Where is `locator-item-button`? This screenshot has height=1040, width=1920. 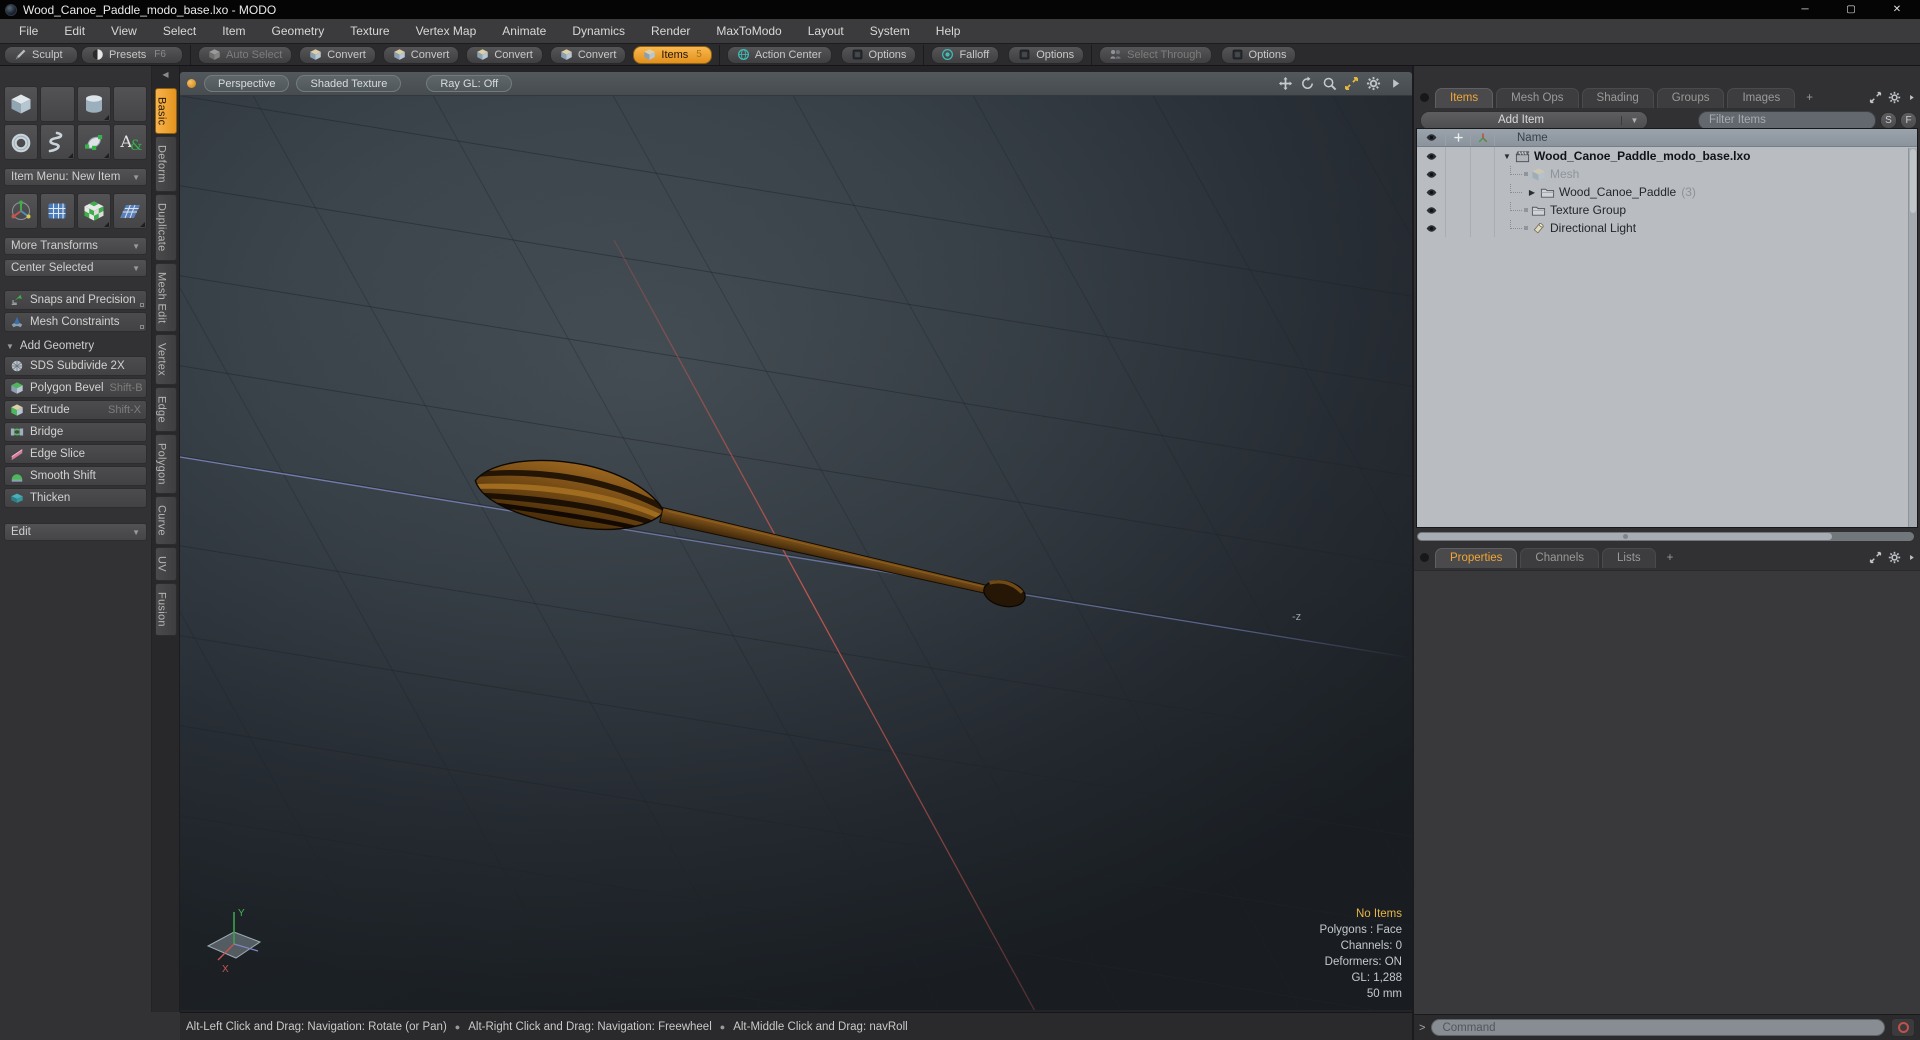
locator-item-button is located at coordinates (21, 211).